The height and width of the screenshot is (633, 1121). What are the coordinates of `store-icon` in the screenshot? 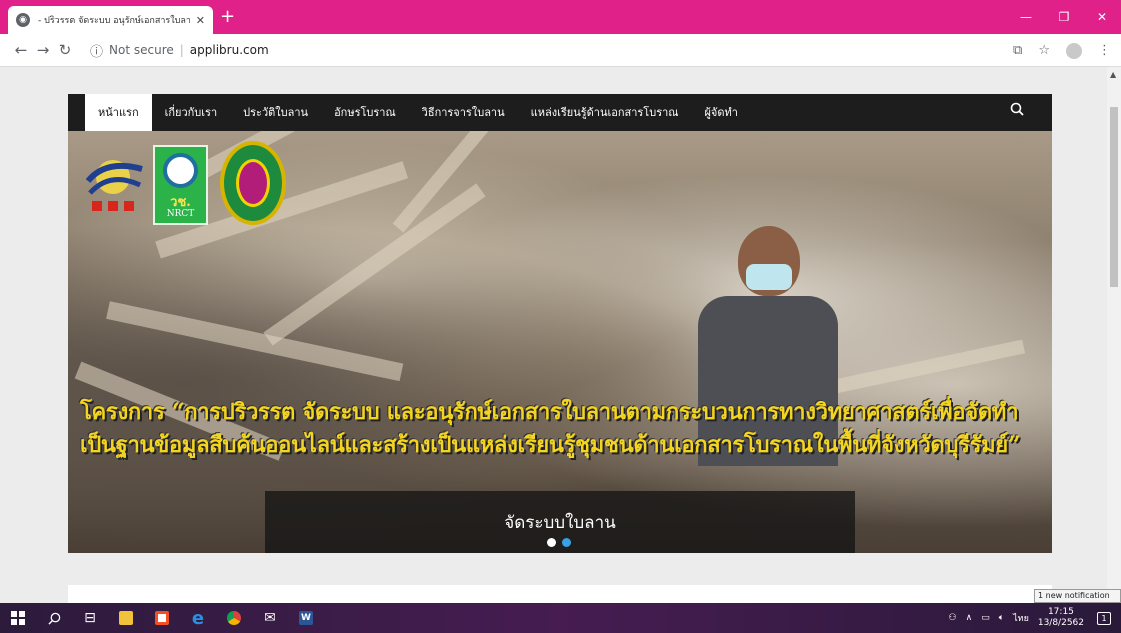 It's located at (162, 618).